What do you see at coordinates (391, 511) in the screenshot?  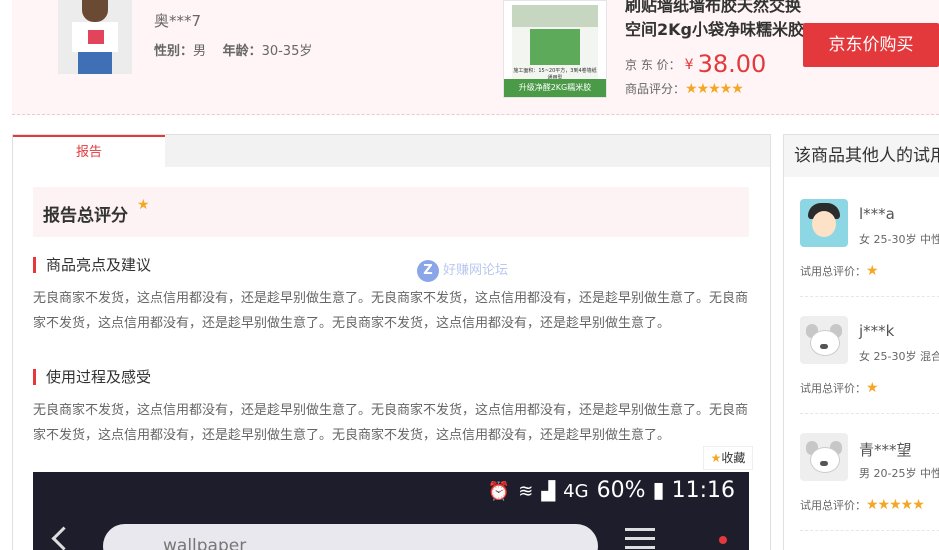 I see `phone-screenshot-image: ⏰ ≋ ▟ 4G 60% ▮ 11:16 wallpaper` at bounding box center [391, 511].